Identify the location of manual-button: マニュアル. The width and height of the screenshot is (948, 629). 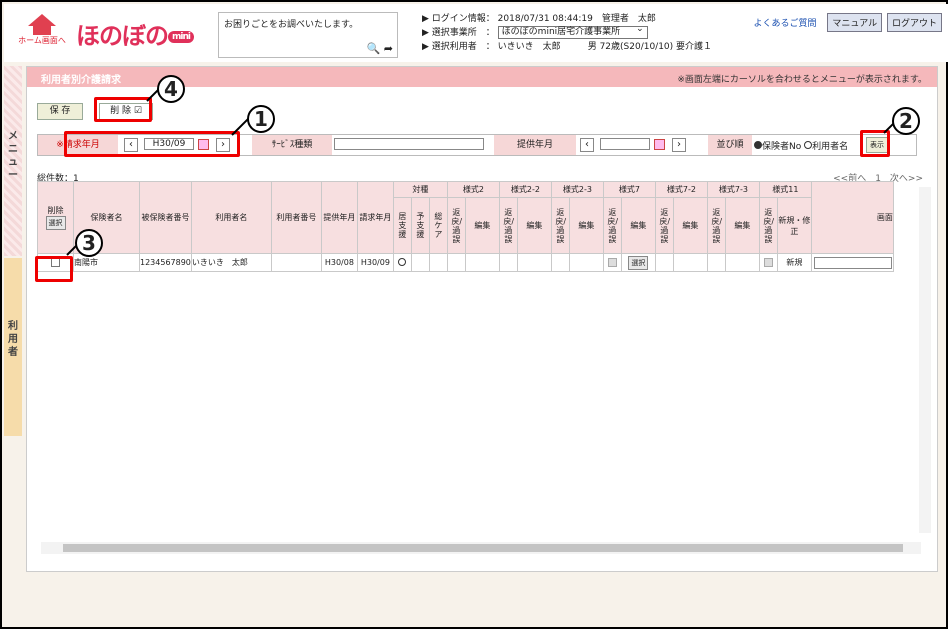
(855, 22).